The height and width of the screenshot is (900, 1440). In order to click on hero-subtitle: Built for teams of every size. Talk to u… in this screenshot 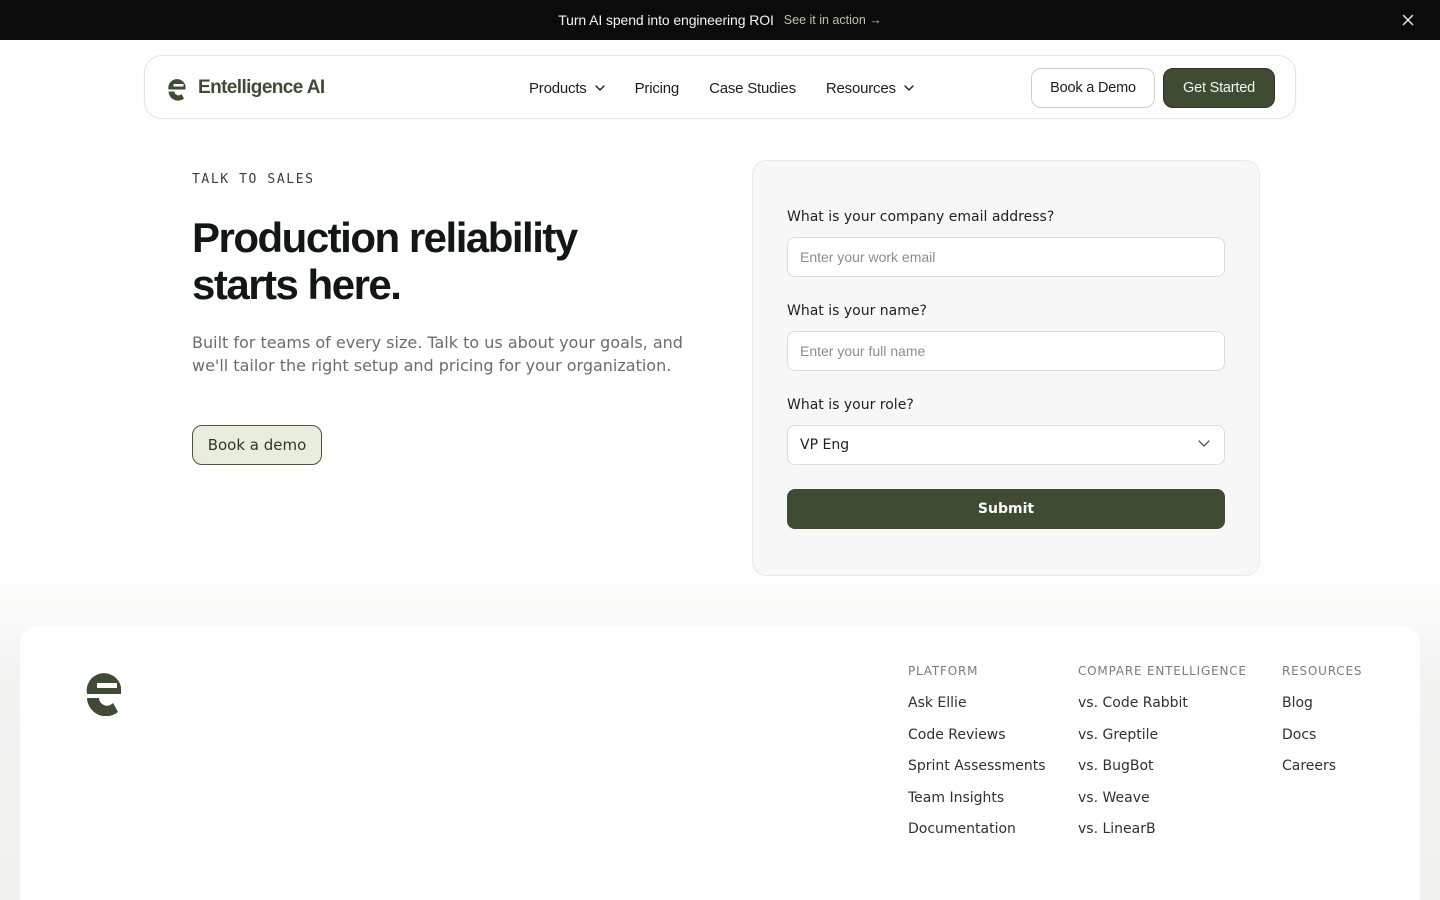, I will do `click(437, 354)`.